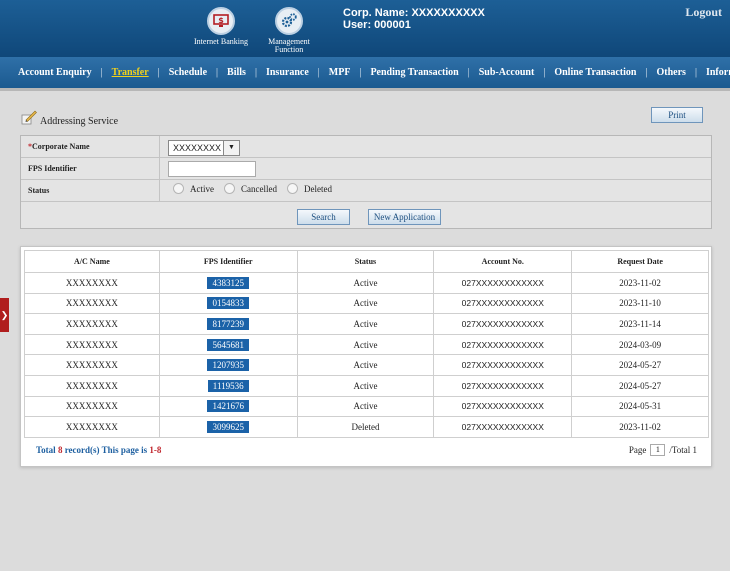  I want to click on internet-banking-button: $ Internet Banking, so click(221, 26).